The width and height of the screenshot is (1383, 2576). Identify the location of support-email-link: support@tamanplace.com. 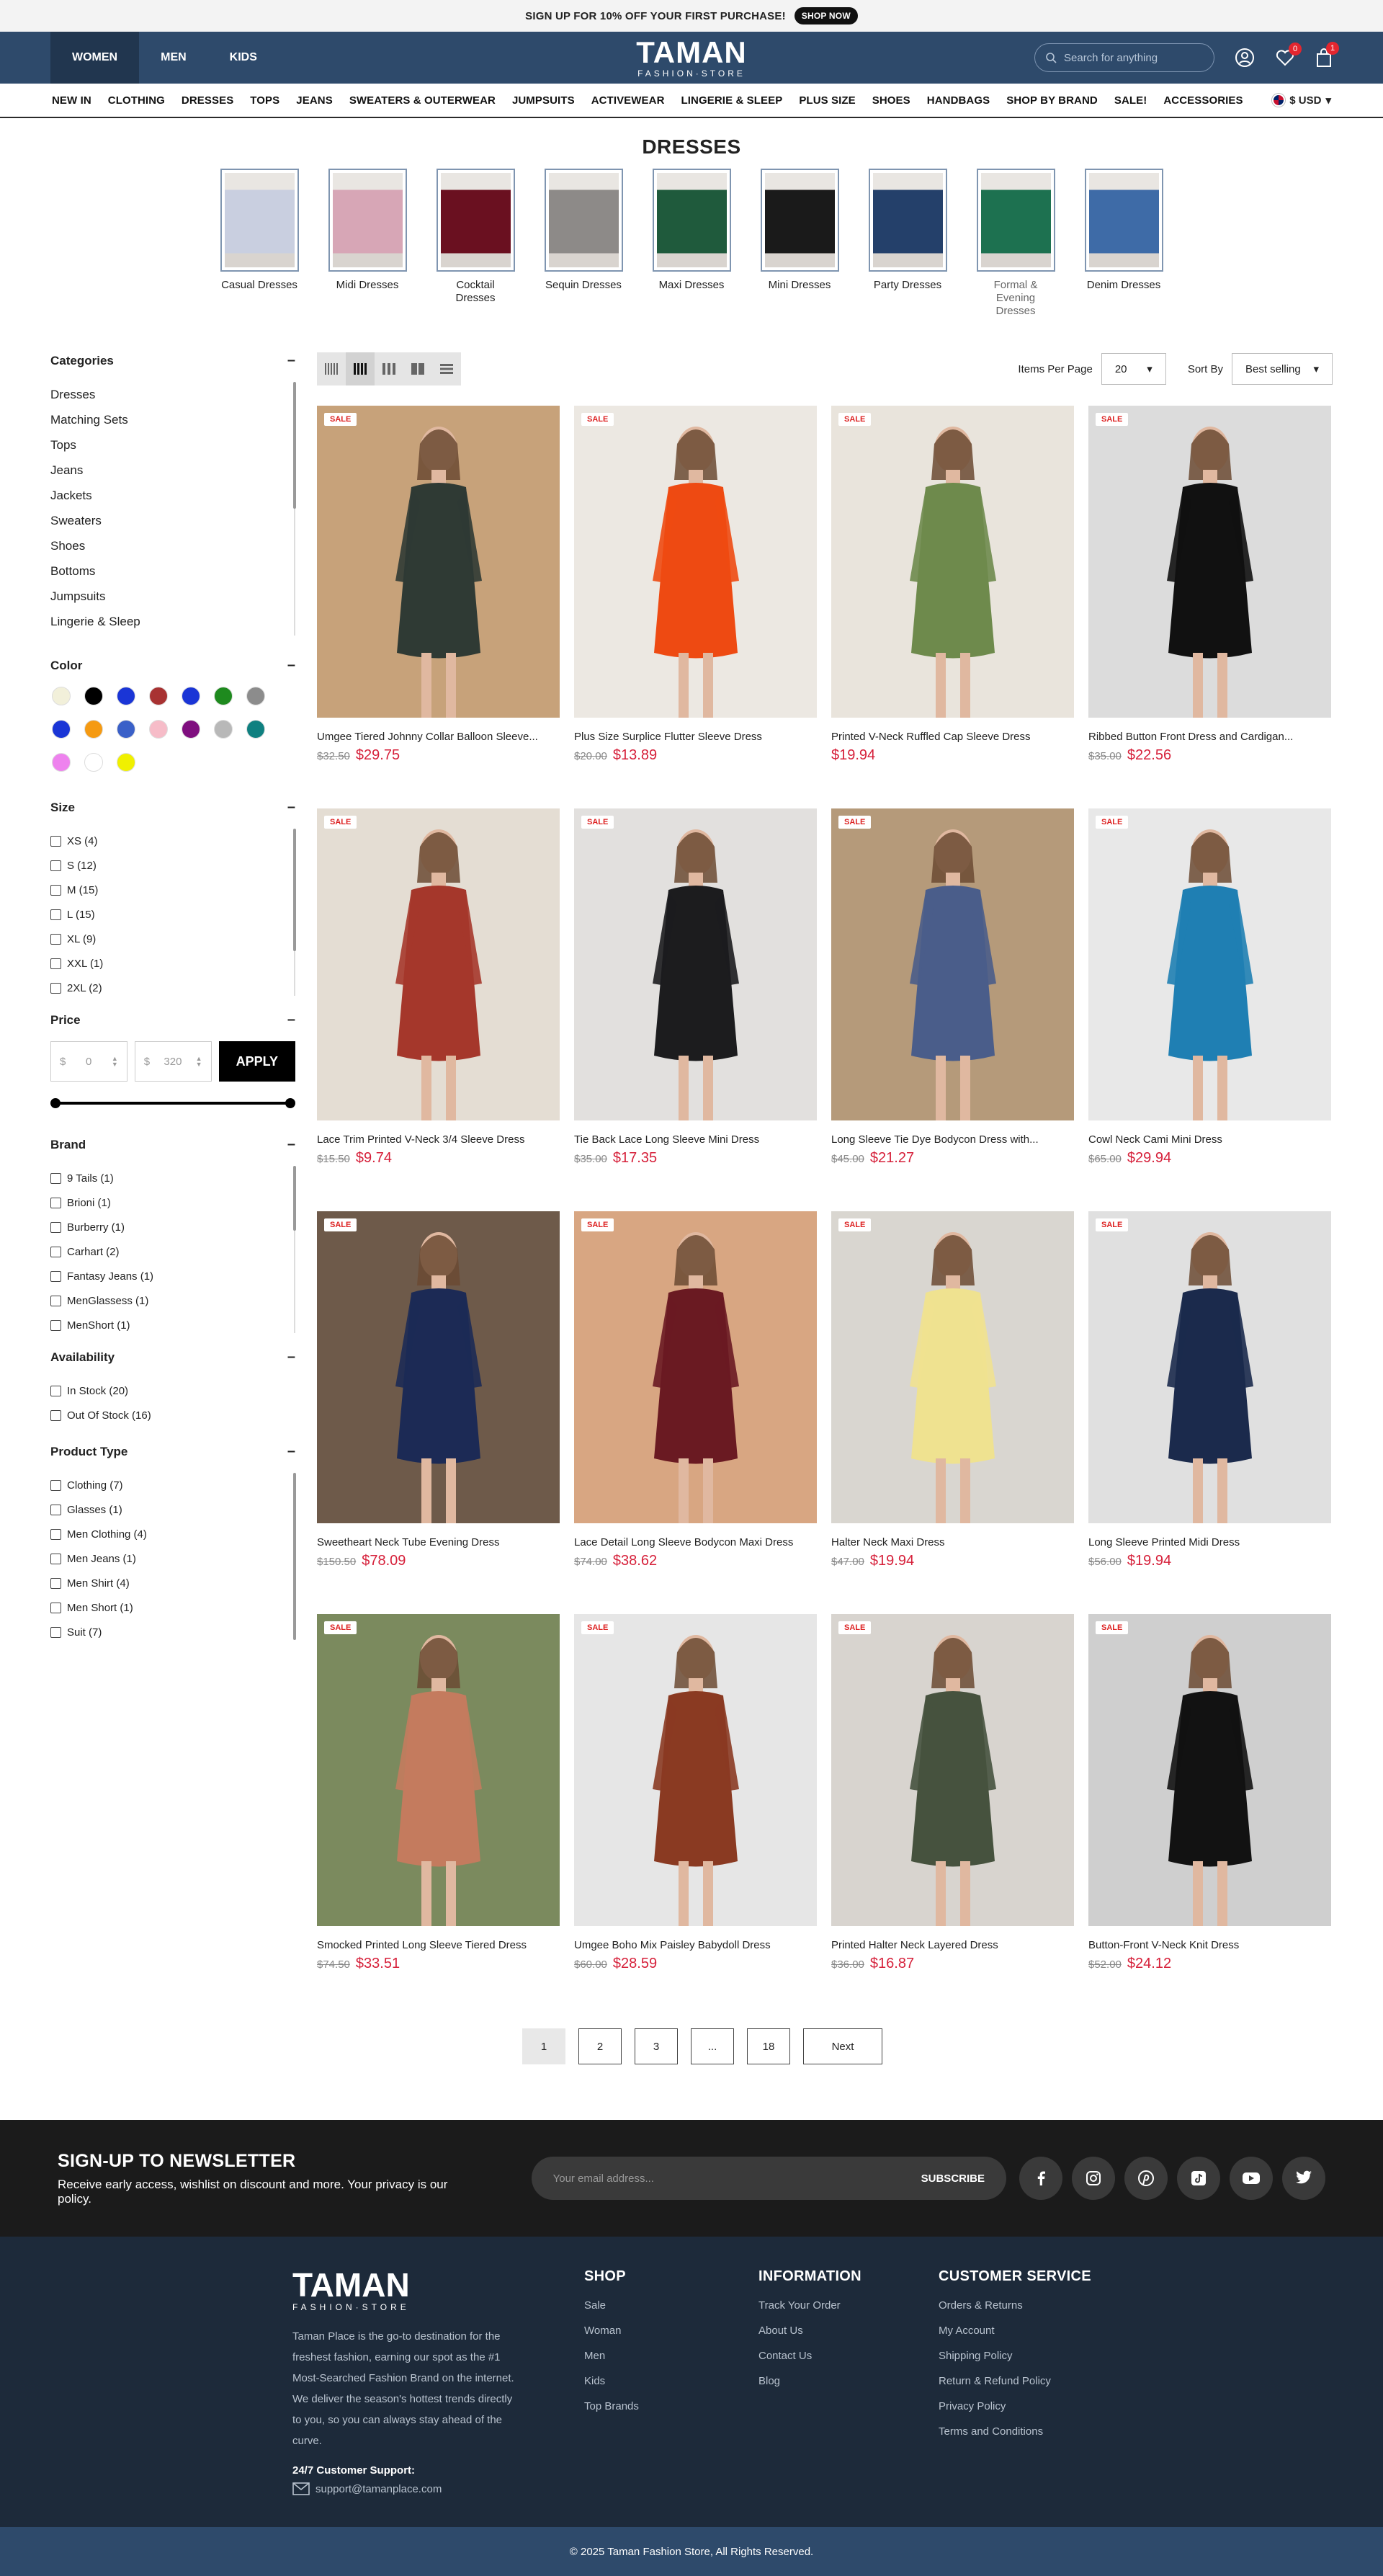
(438, 2488).